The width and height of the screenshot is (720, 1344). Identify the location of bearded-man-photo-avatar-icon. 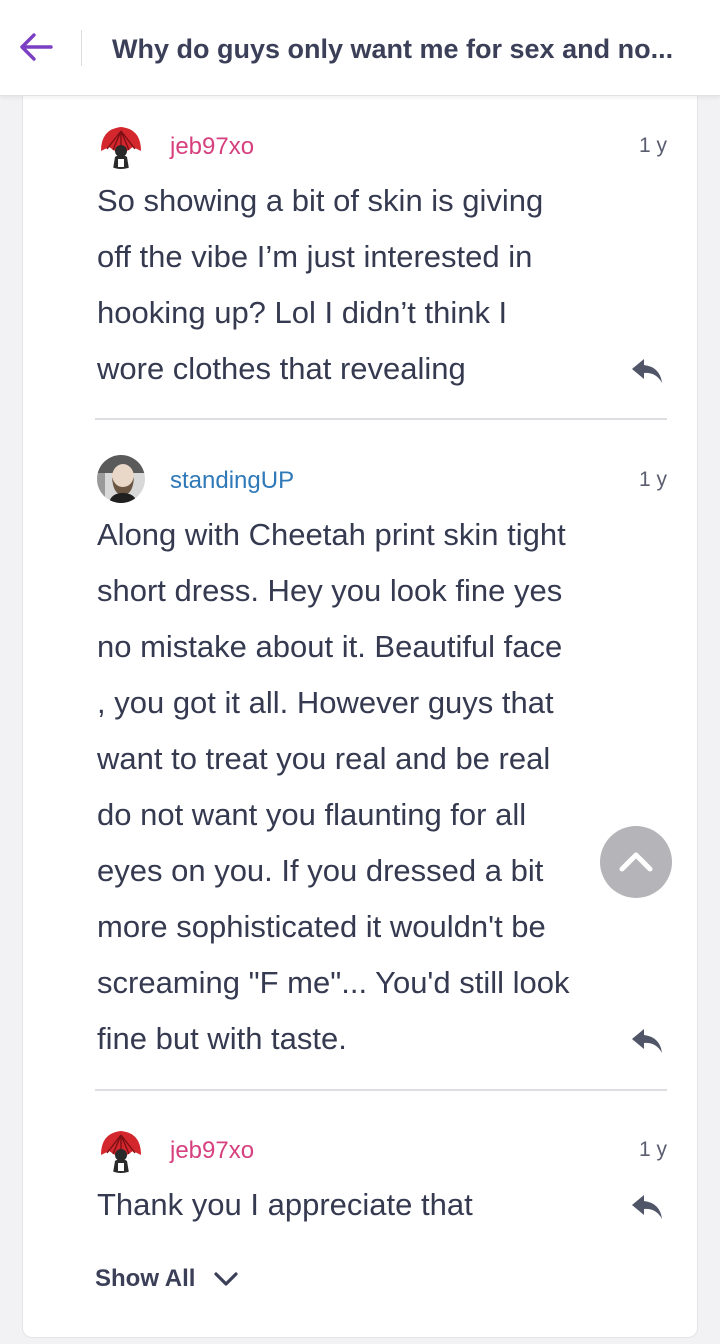
(121, 479).